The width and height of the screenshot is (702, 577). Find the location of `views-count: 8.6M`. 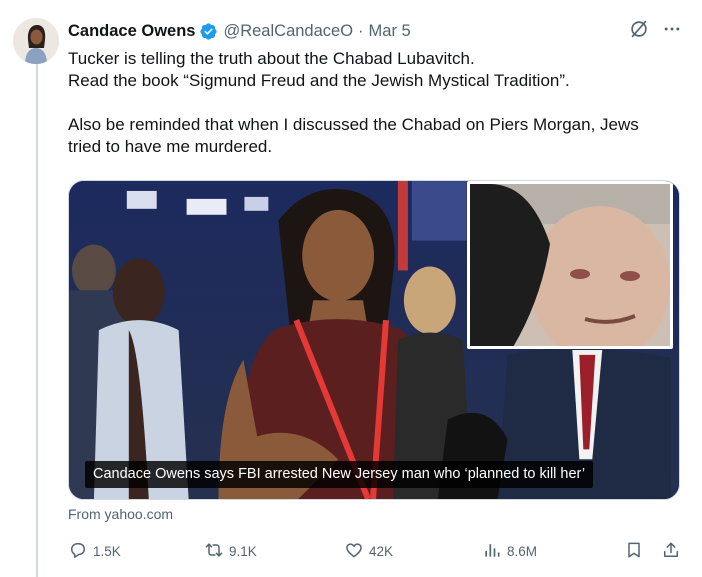

views-count: 8.6M is located at coordinates (522, 551).